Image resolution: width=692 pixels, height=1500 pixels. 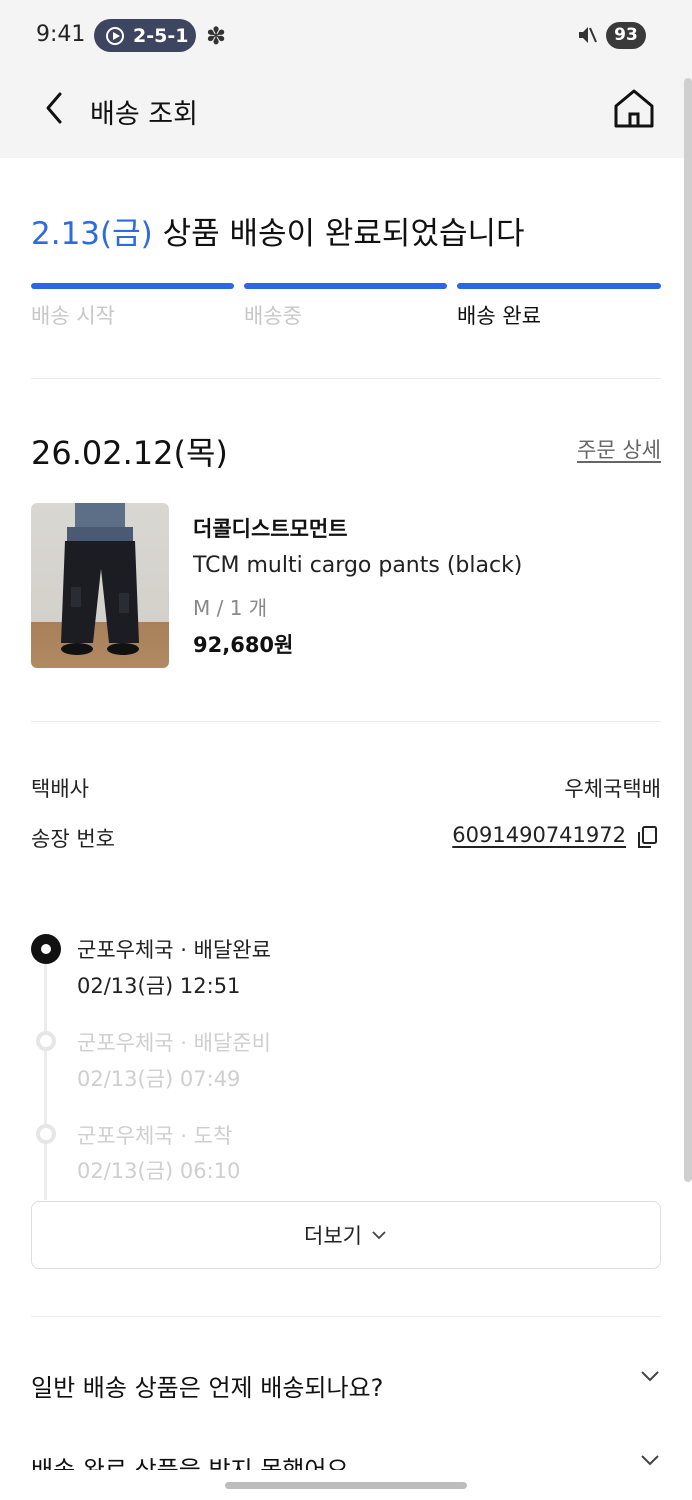 I want to click on progress-label-complete: 배송 완료, so click(x=499, y=316).